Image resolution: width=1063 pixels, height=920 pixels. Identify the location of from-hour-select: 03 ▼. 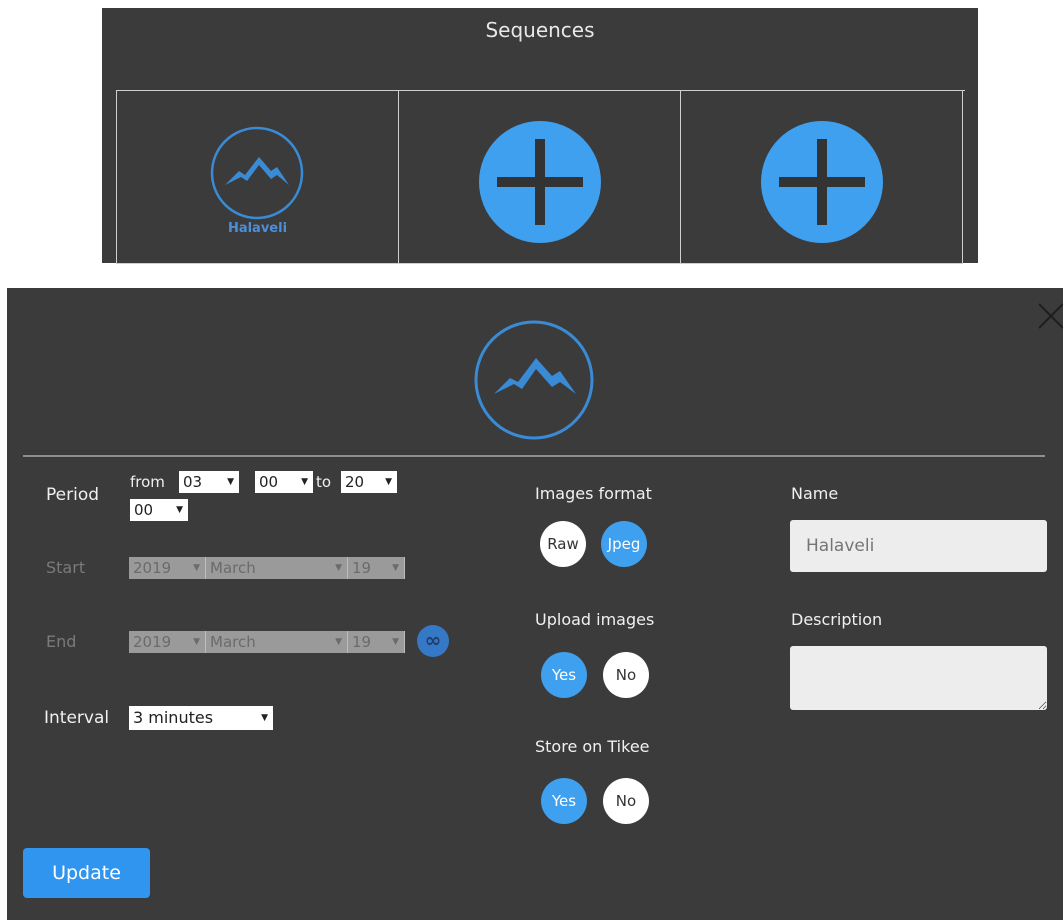
(209, 482).